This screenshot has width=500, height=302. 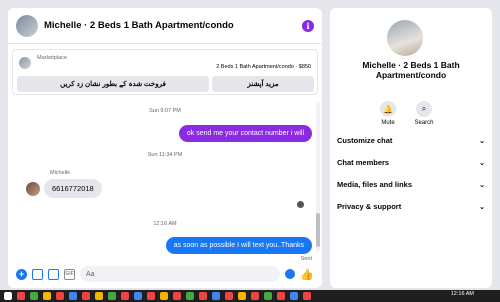 What do you see at coordinates (69, 274) in the screenshot?
I see `gif-icon: GIF` at bounding box center [69, 274].